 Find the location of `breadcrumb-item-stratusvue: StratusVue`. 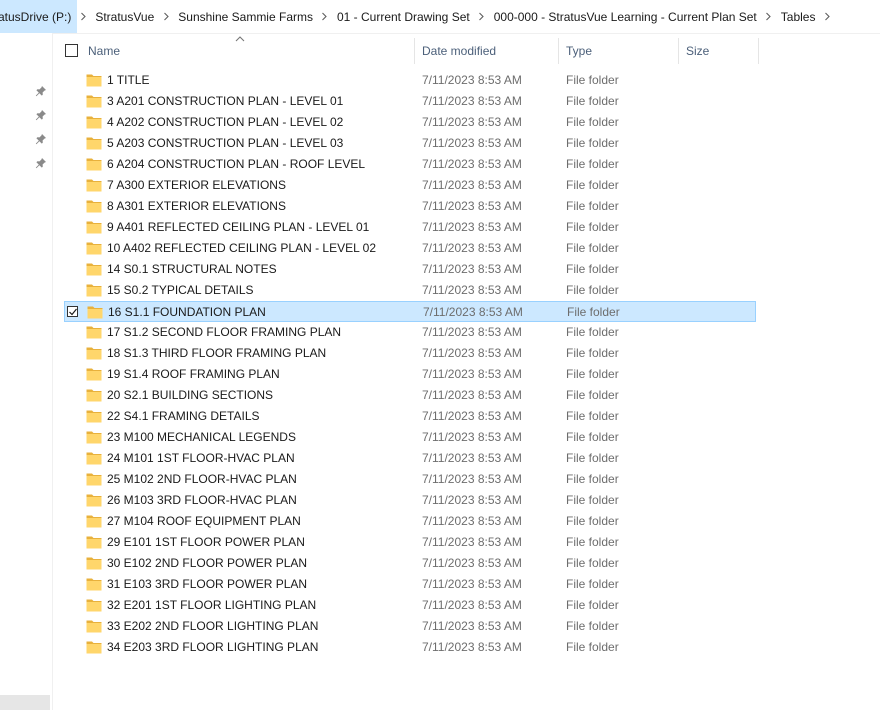

breadcrumb-item-stratusvue: StratusVue is located at coordinates (124, 16).